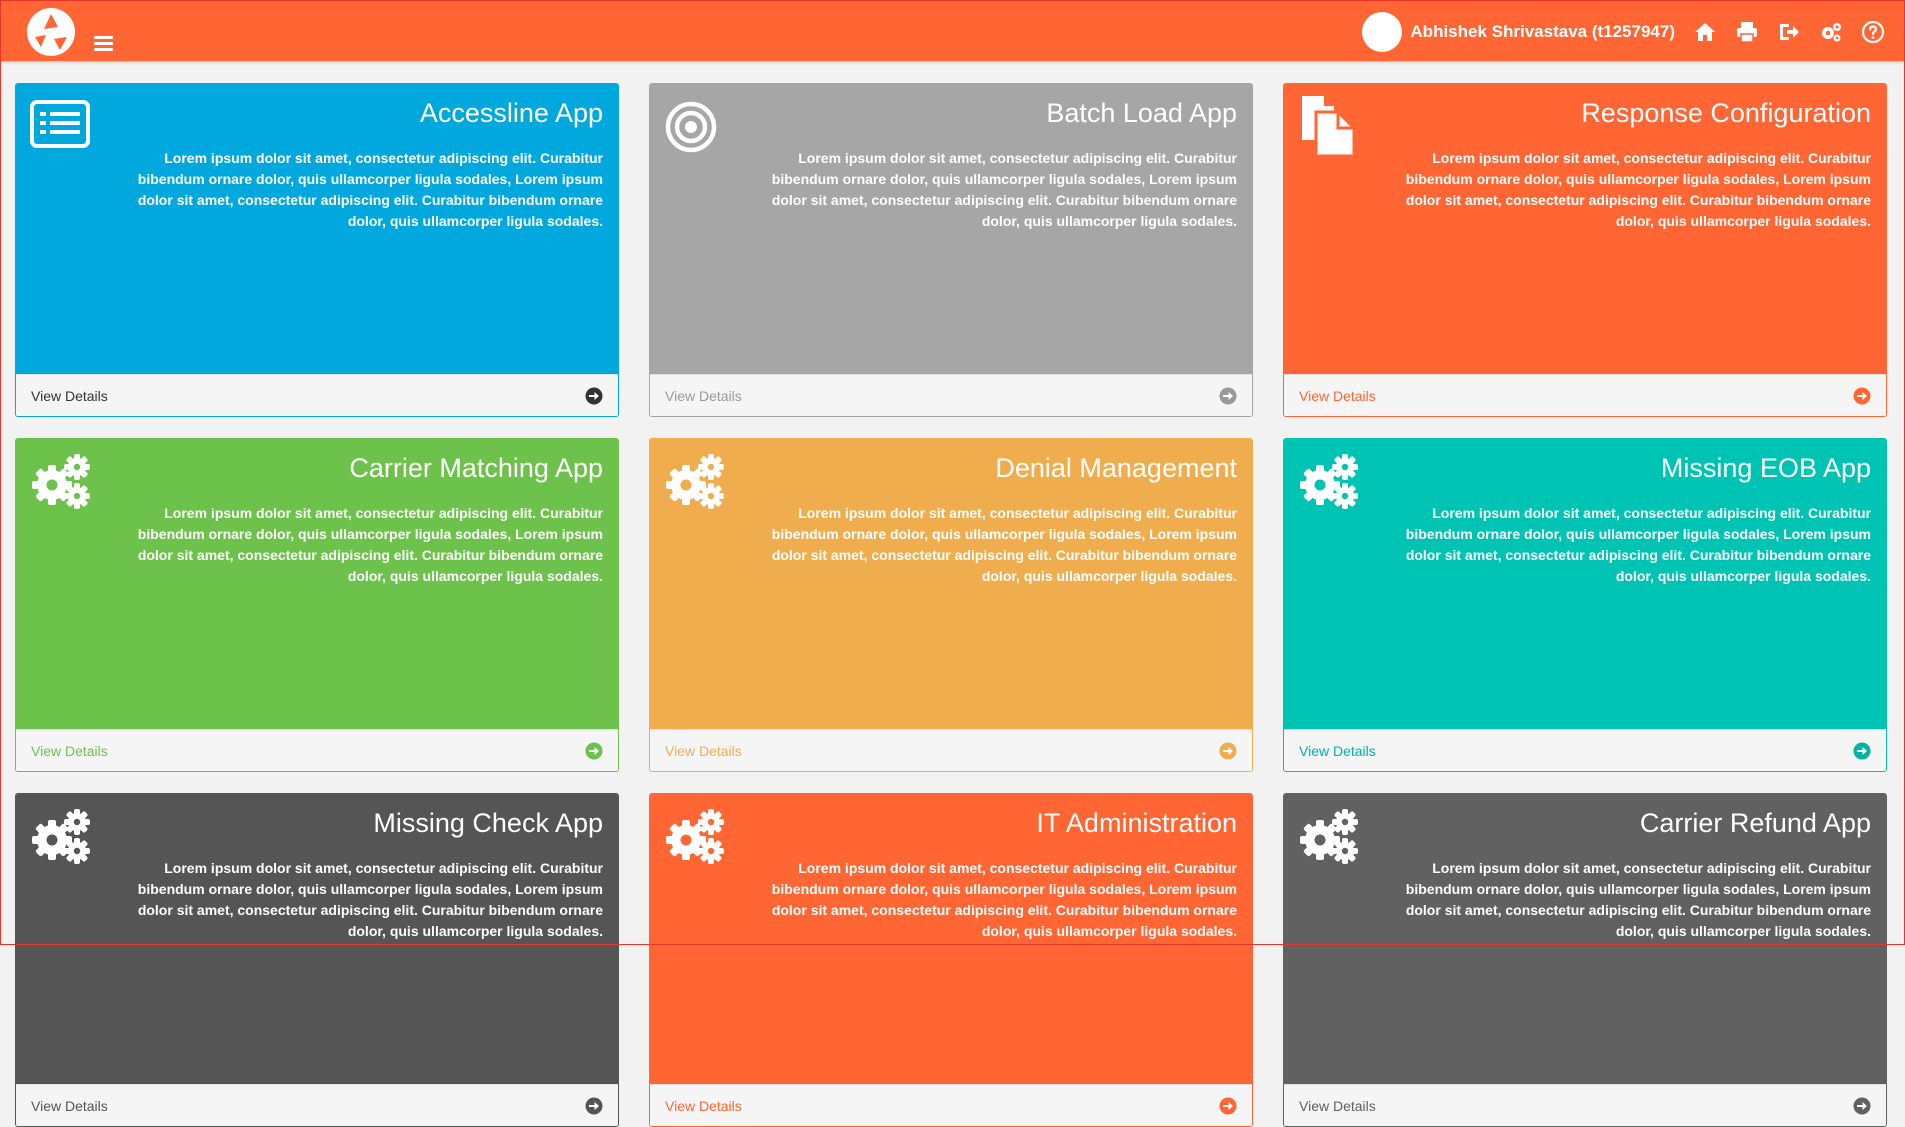 The width and height of the screenshot is (1905, 1127). Describe the element at coordinates (1765, 468) in the screenshot. I see `card-title: Missing EOB App` at that location.